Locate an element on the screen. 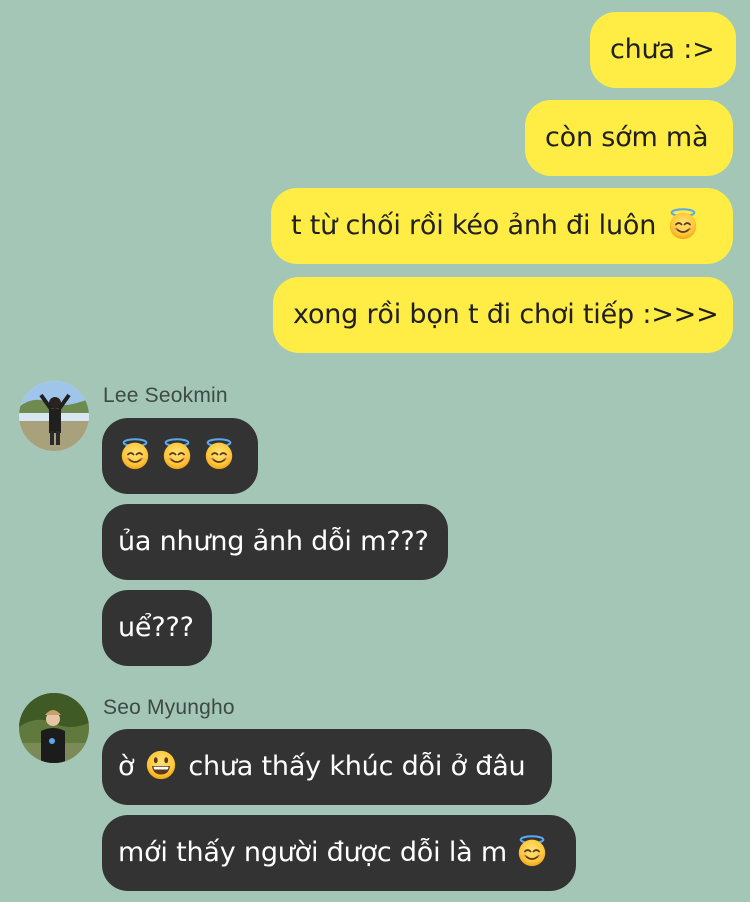 The image size is (750, 902). message-text: mới thấy người được dỗi là m is located at coordinates (312, 852).